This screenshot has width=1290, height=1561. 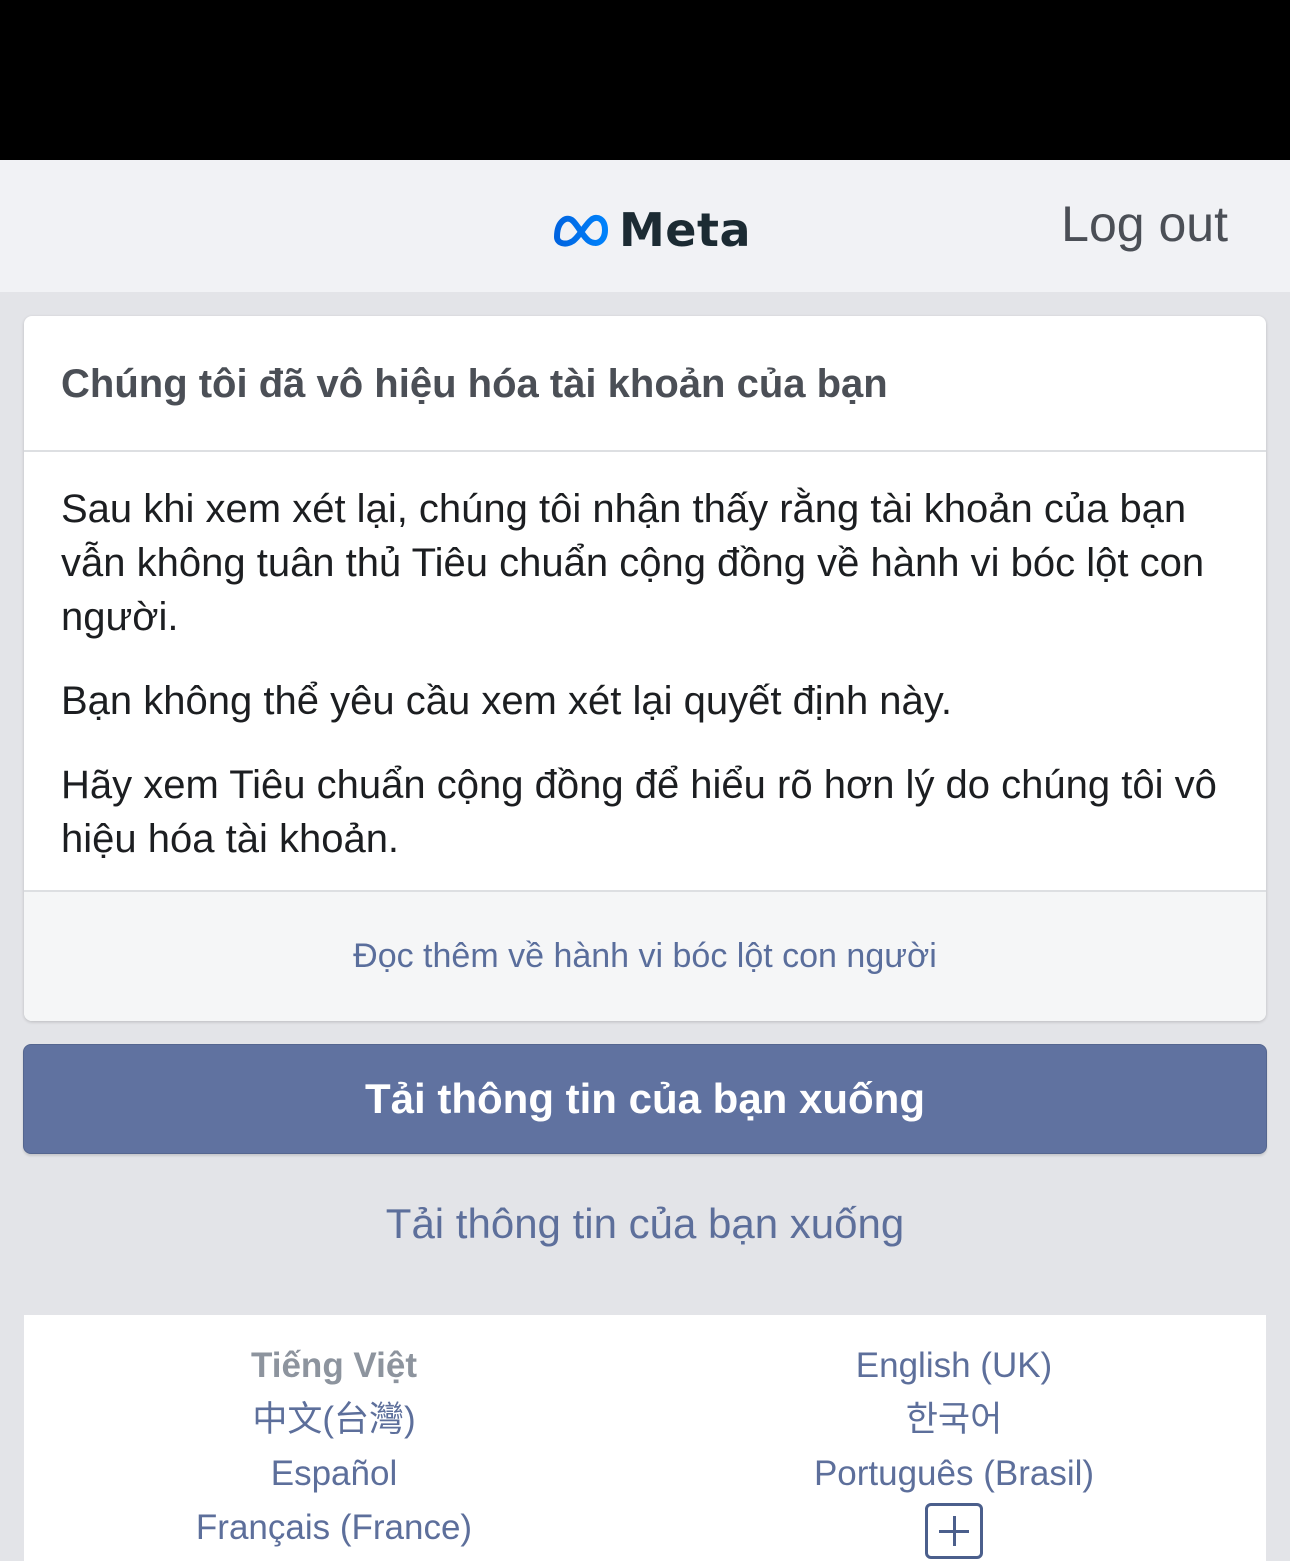 I want to click on meta-logo: Meta, so click(x=652, y=230).